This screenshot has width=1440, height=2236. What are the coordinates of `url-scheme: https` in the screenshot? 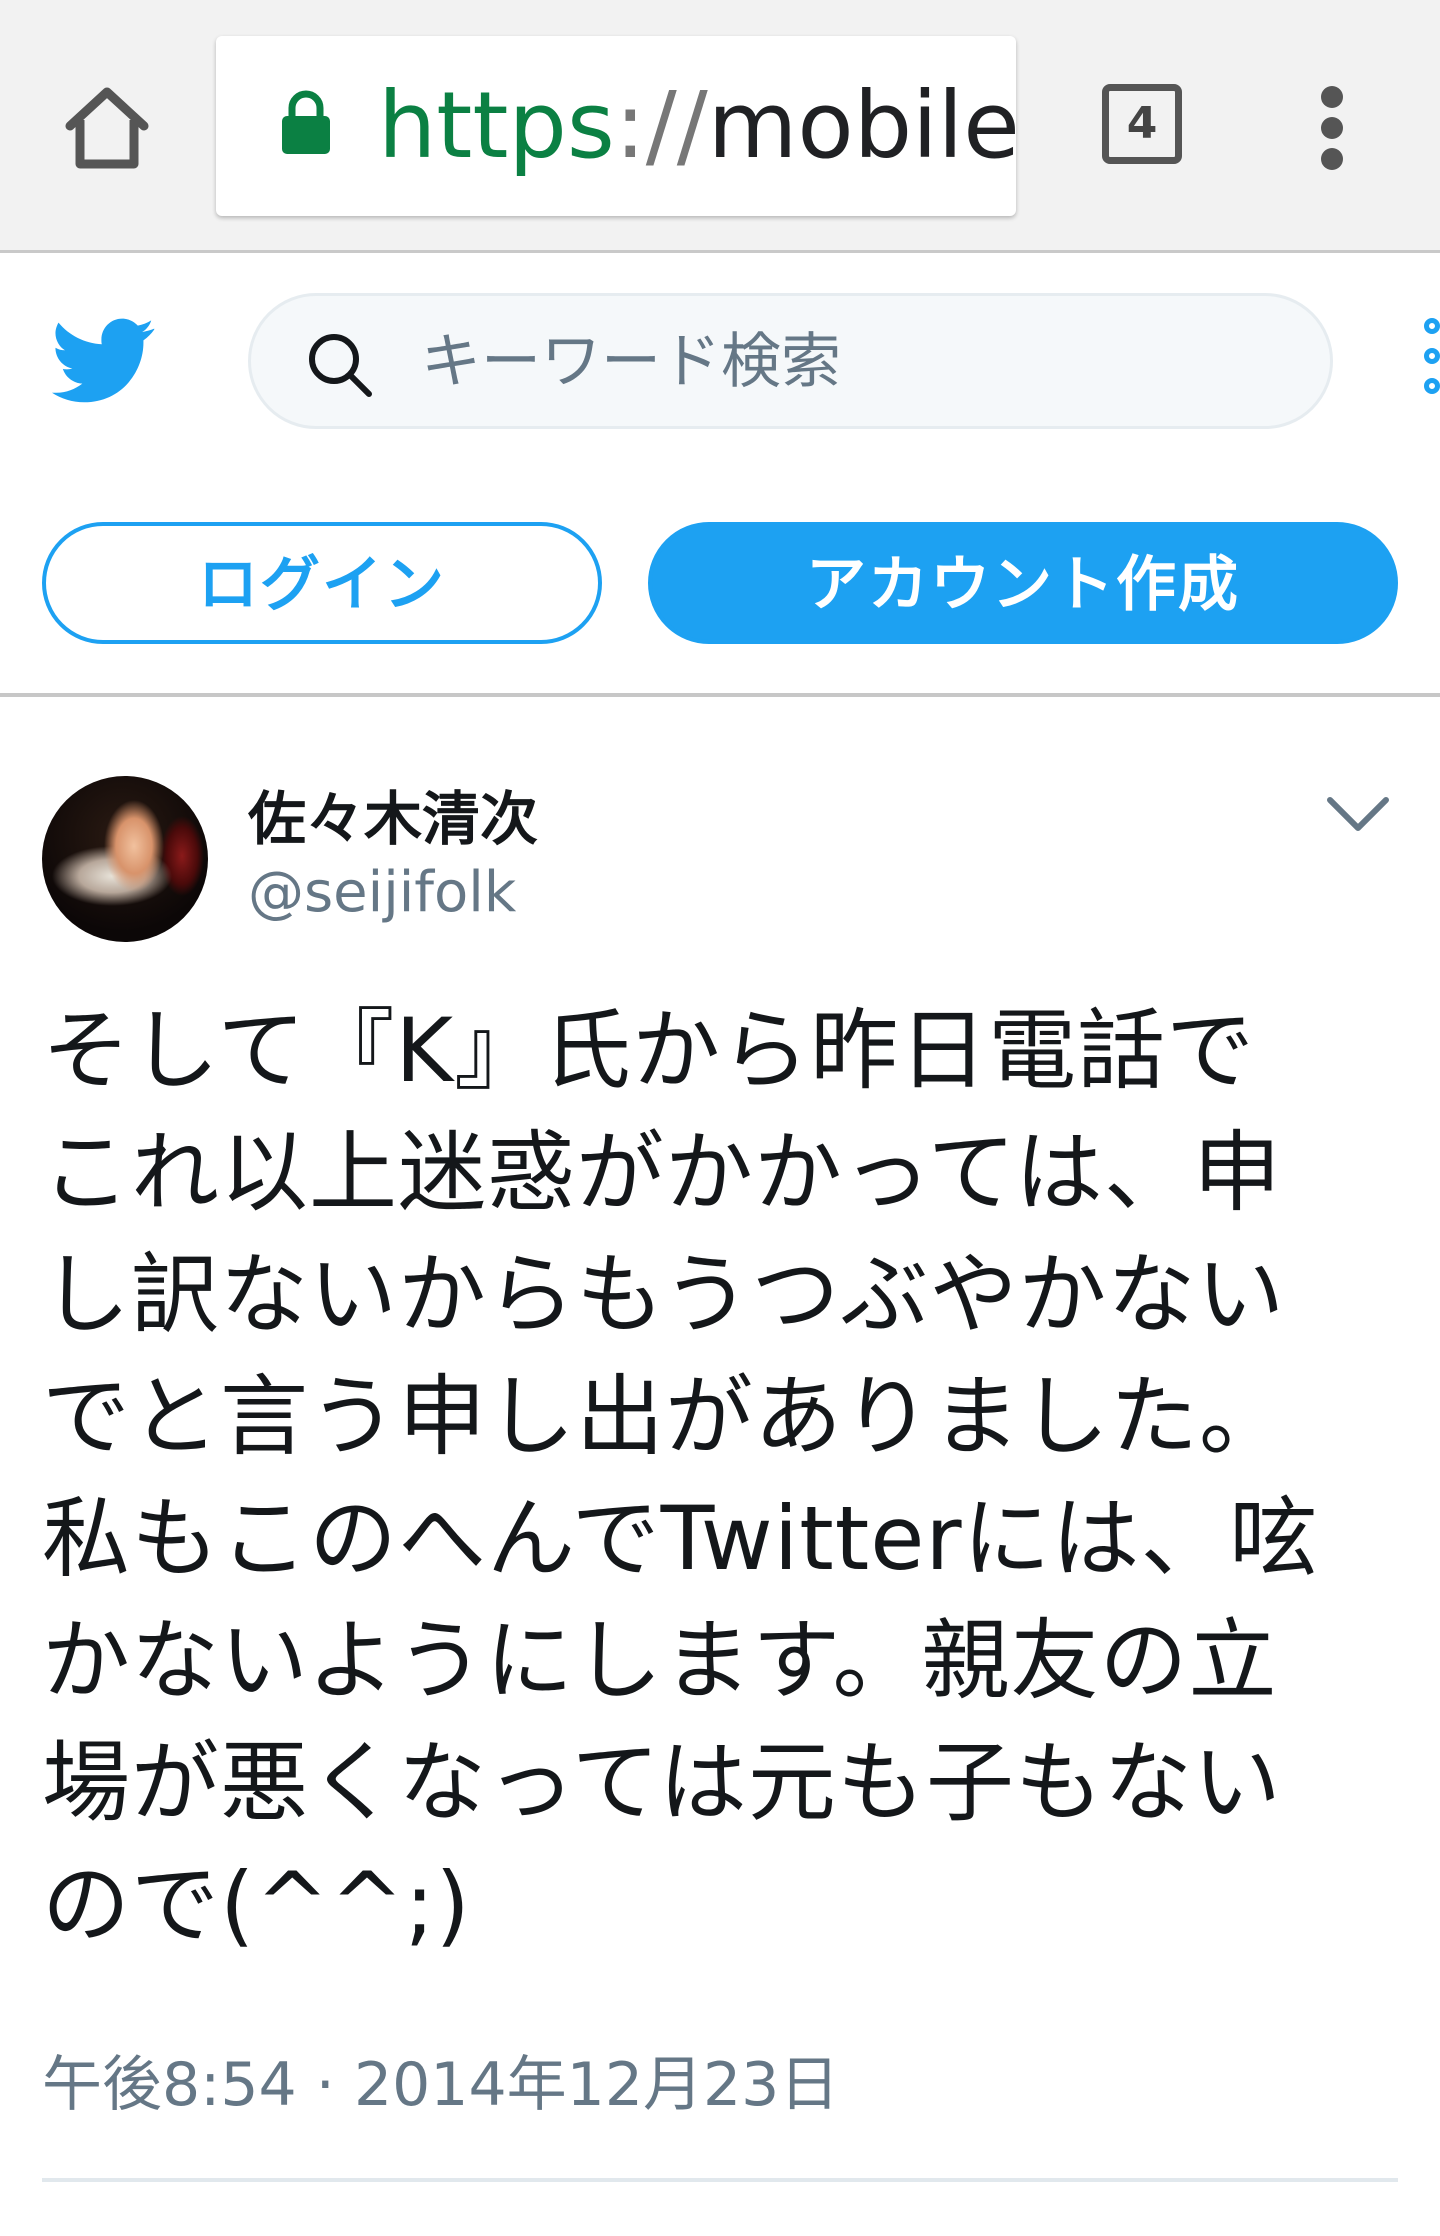 It's located at (496, 125).